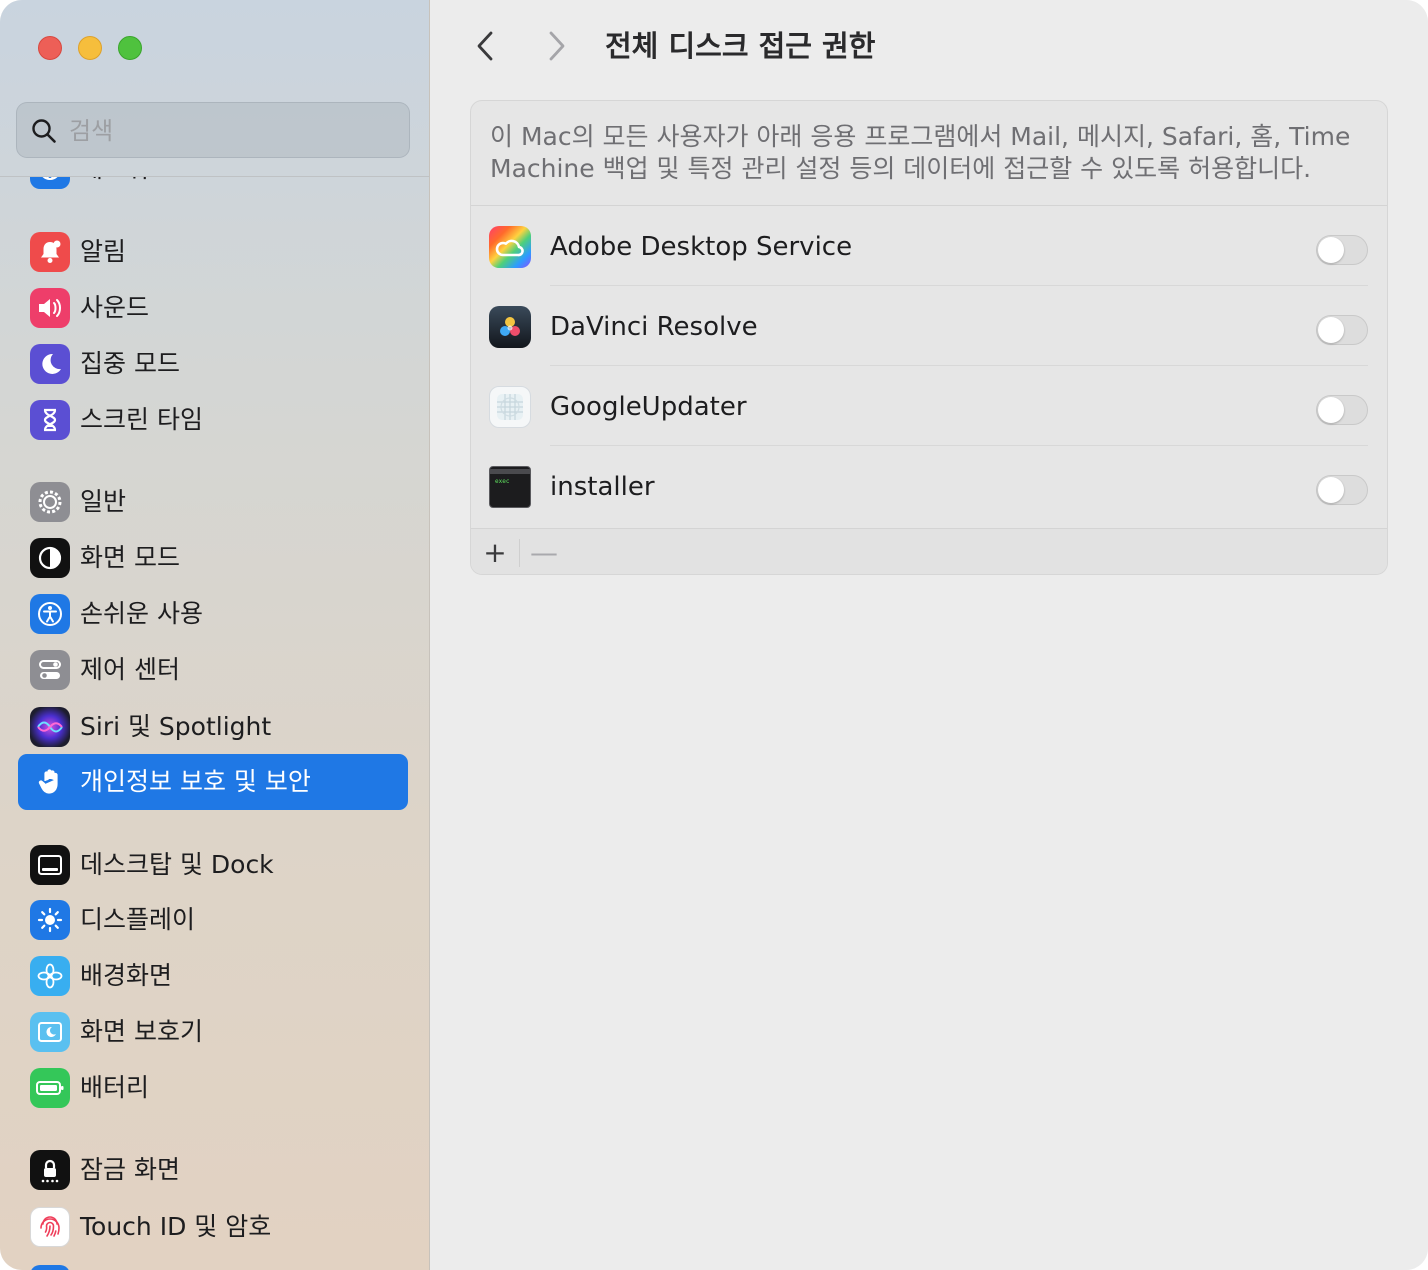 This screenshot has height=1270, width=1428. What do you see at coordinates (50, 1267) in the screenshot?
I see `users-icon` at bounding box center [50, 1267].